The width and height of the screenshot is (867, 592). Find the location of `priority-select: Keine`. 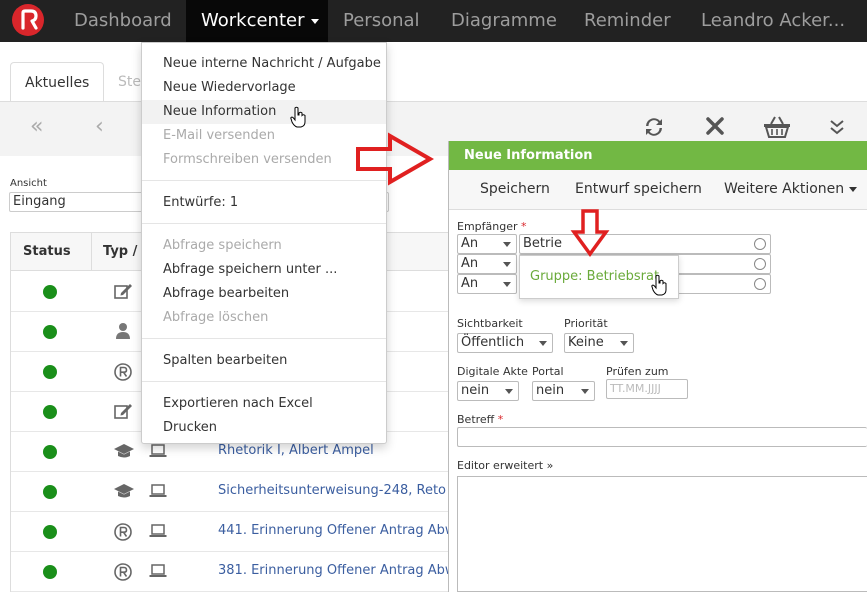

priority-select: Keine is located at coordinates (599, 343).